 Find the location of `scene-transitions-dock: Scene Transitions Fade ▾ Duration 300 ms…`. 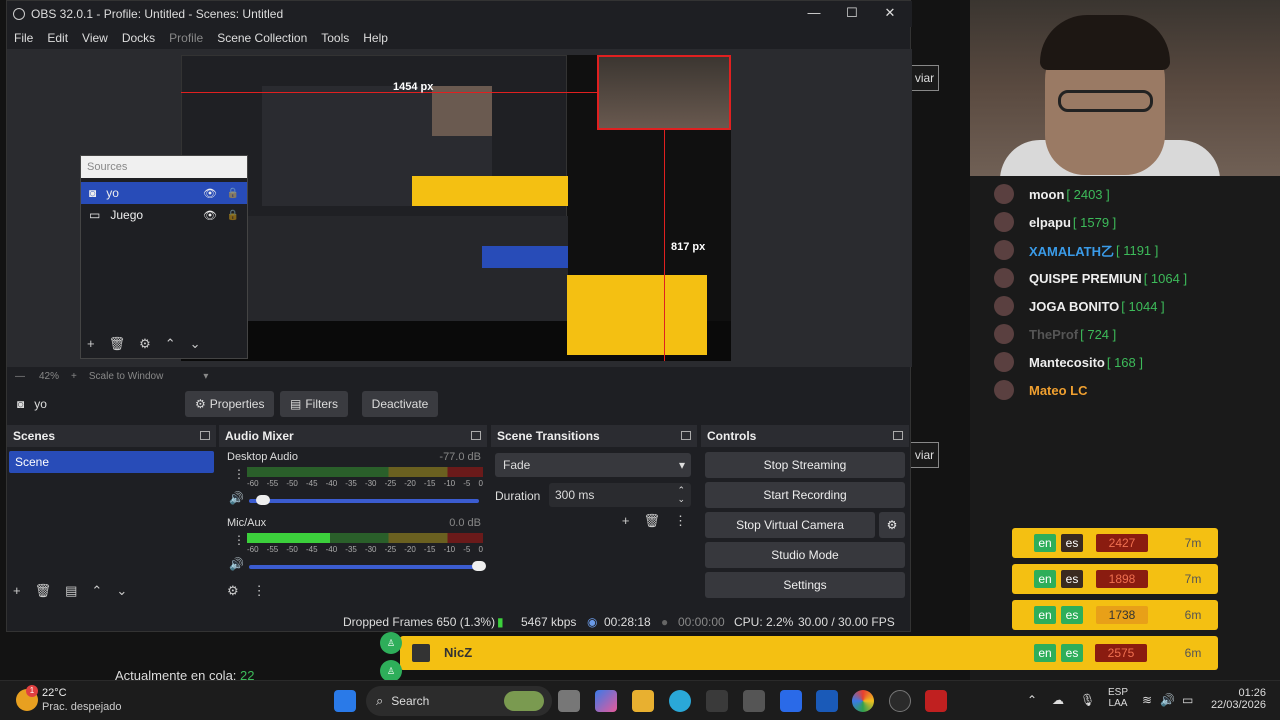

scene-transitions-dock: Scene Transitions Fade ▾ Duration 300 ms… is located at coordinates (594, 515).